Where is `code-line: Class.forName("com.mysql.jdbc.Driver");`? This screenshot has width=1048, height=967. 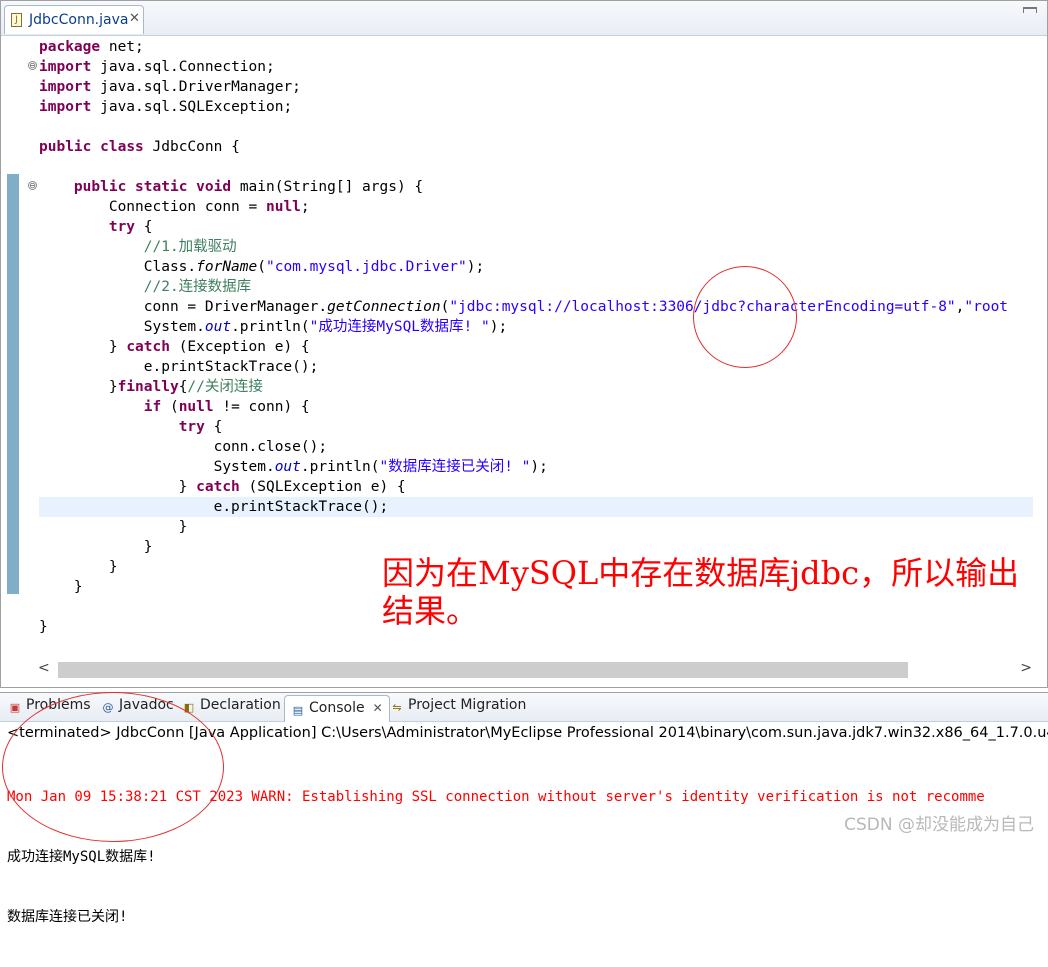 code-line: Class.forName("com.mysql.jdbc.Driver"); is located at coordinates (536, 267).